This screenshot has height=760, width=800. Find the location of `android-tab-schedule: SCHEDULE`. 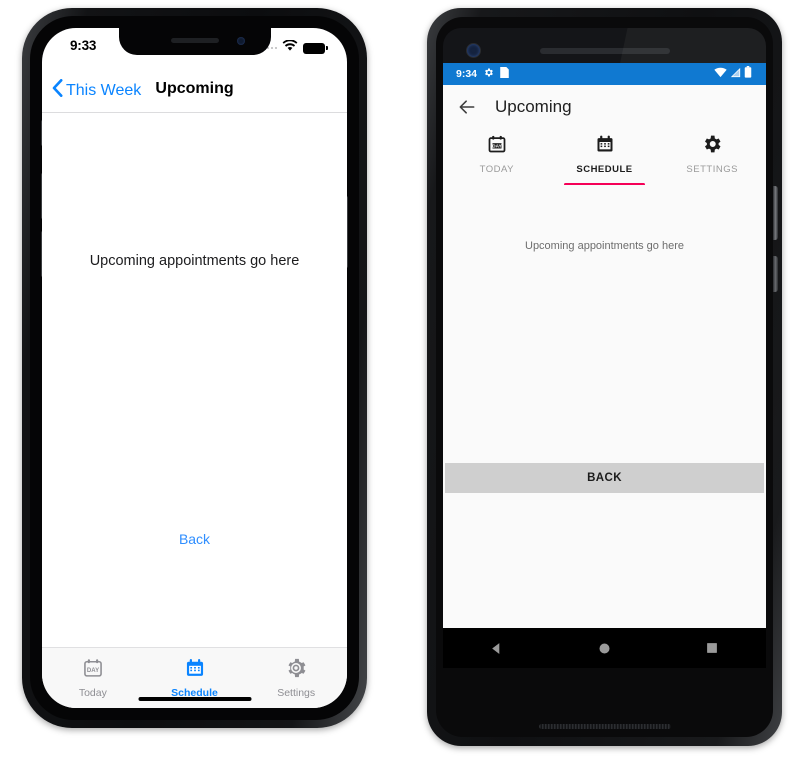

android-tab-schedule: SCHEDULE is located at coordinates (605, 158).